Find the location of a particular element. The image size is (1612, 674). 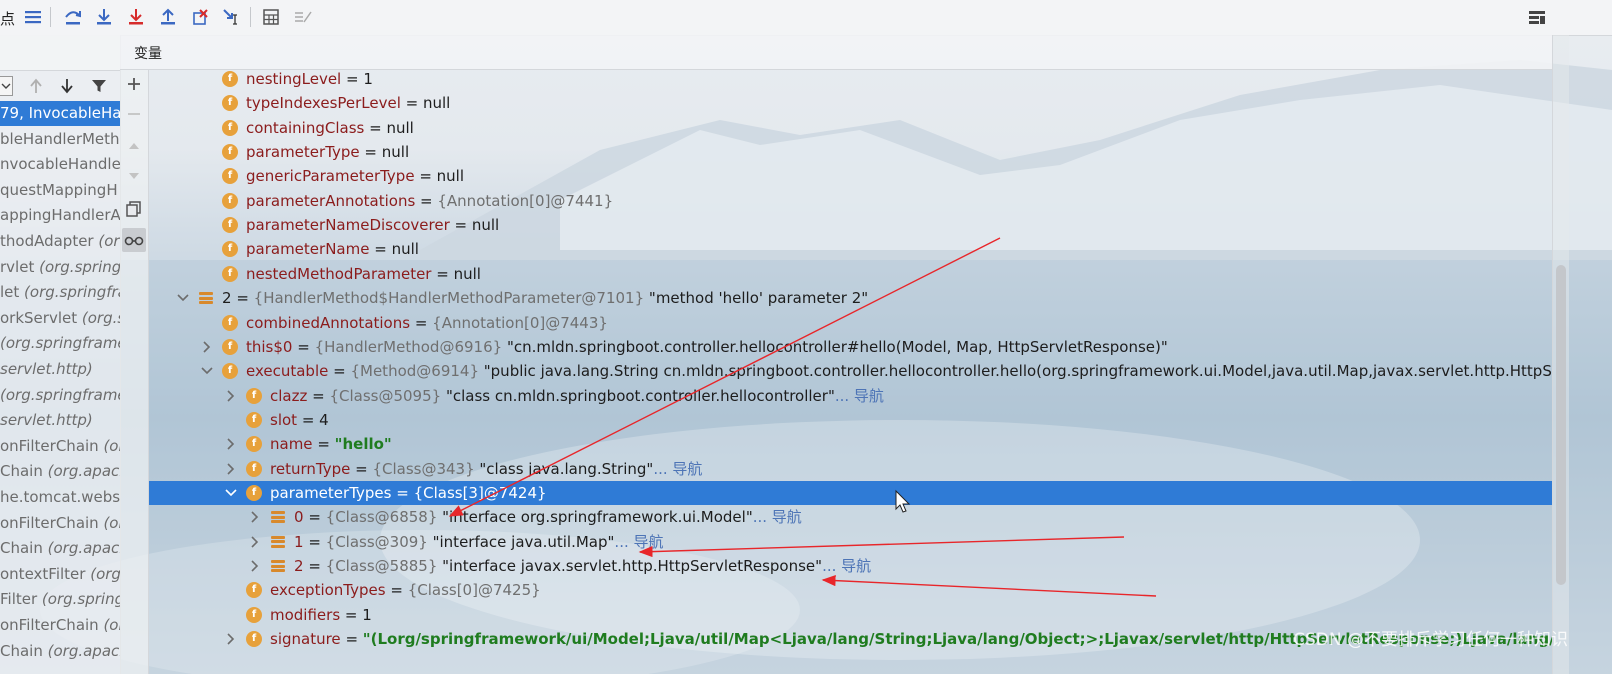

stack-frame-item: rvlet (org.spring is located at coordinates (60, 267).